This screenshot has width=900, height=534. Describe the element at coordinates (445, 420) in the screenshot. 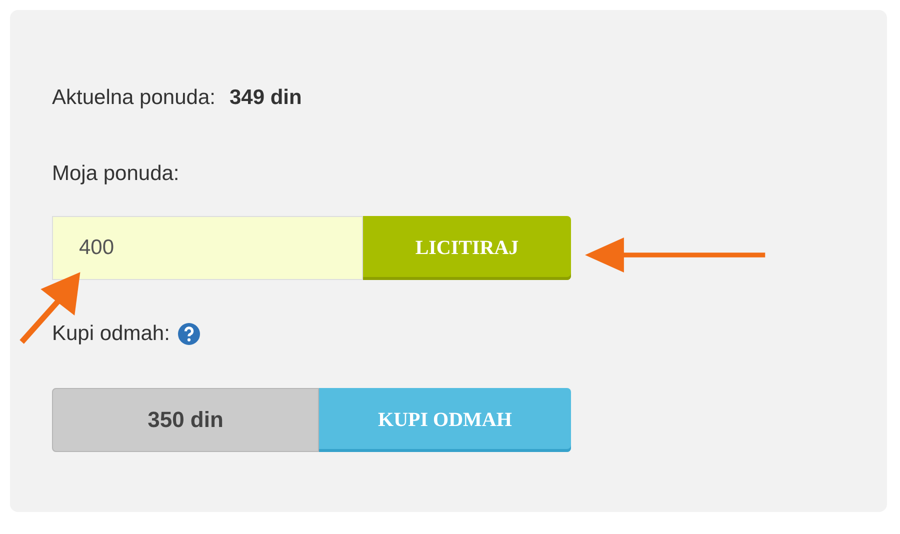

I see `buy-now-button: KUPI ODMAH` at that location.